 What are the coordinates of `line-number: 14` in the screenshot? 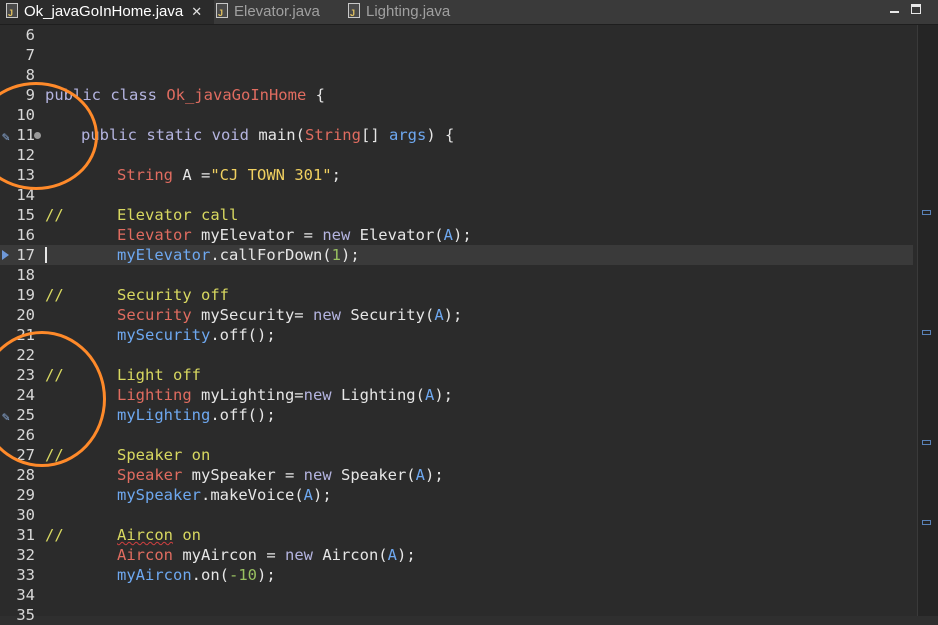 It's located at (25, 195).